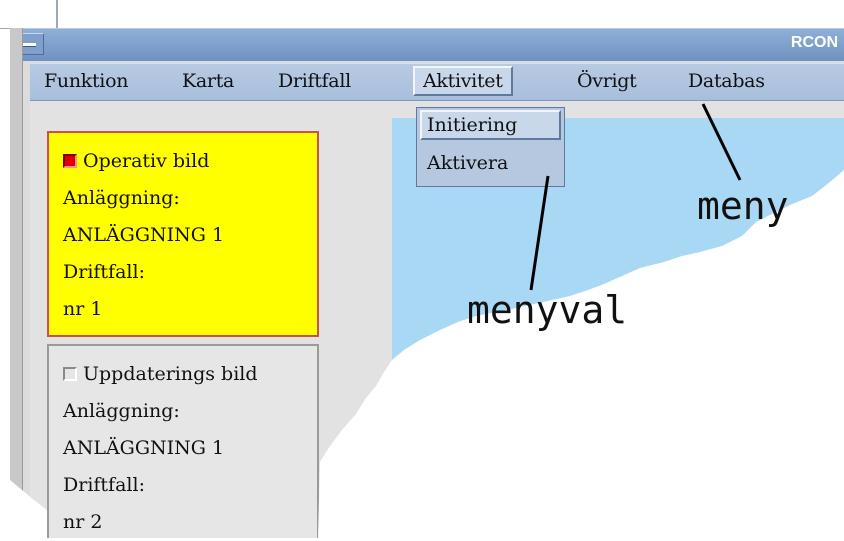 Image resolution: width=844 pixels, height=541 pixels. I want to click on meny-pointer-line, so click(721, 142).